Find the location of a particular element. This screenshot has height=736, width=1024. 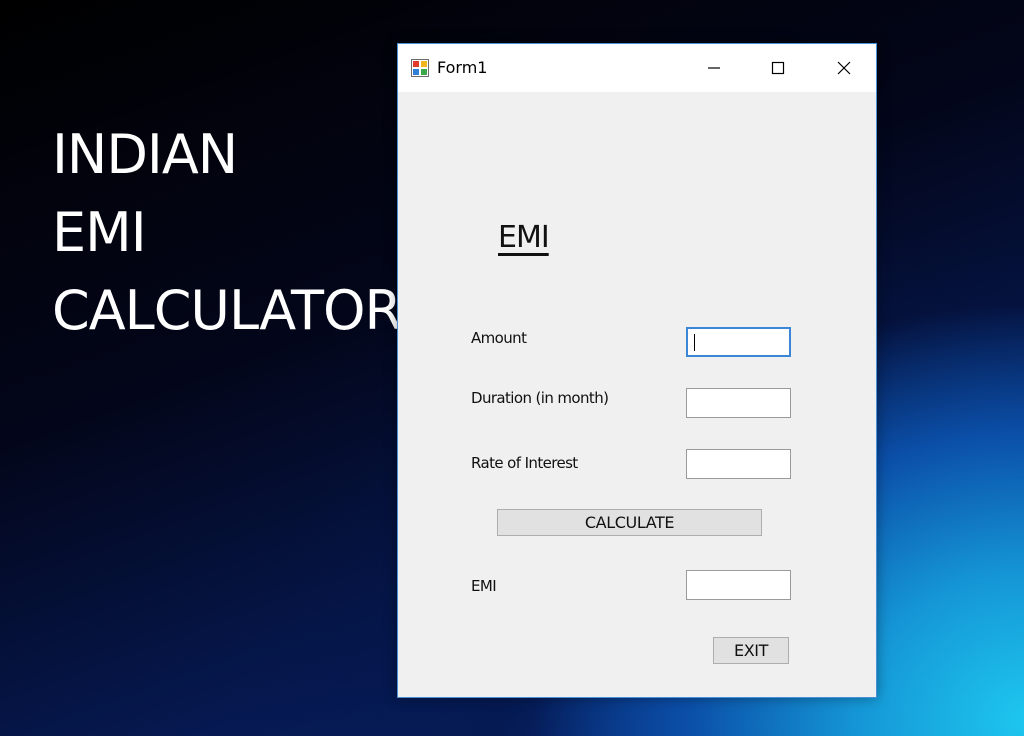

maximize-button is located at coordinates (778, 68).